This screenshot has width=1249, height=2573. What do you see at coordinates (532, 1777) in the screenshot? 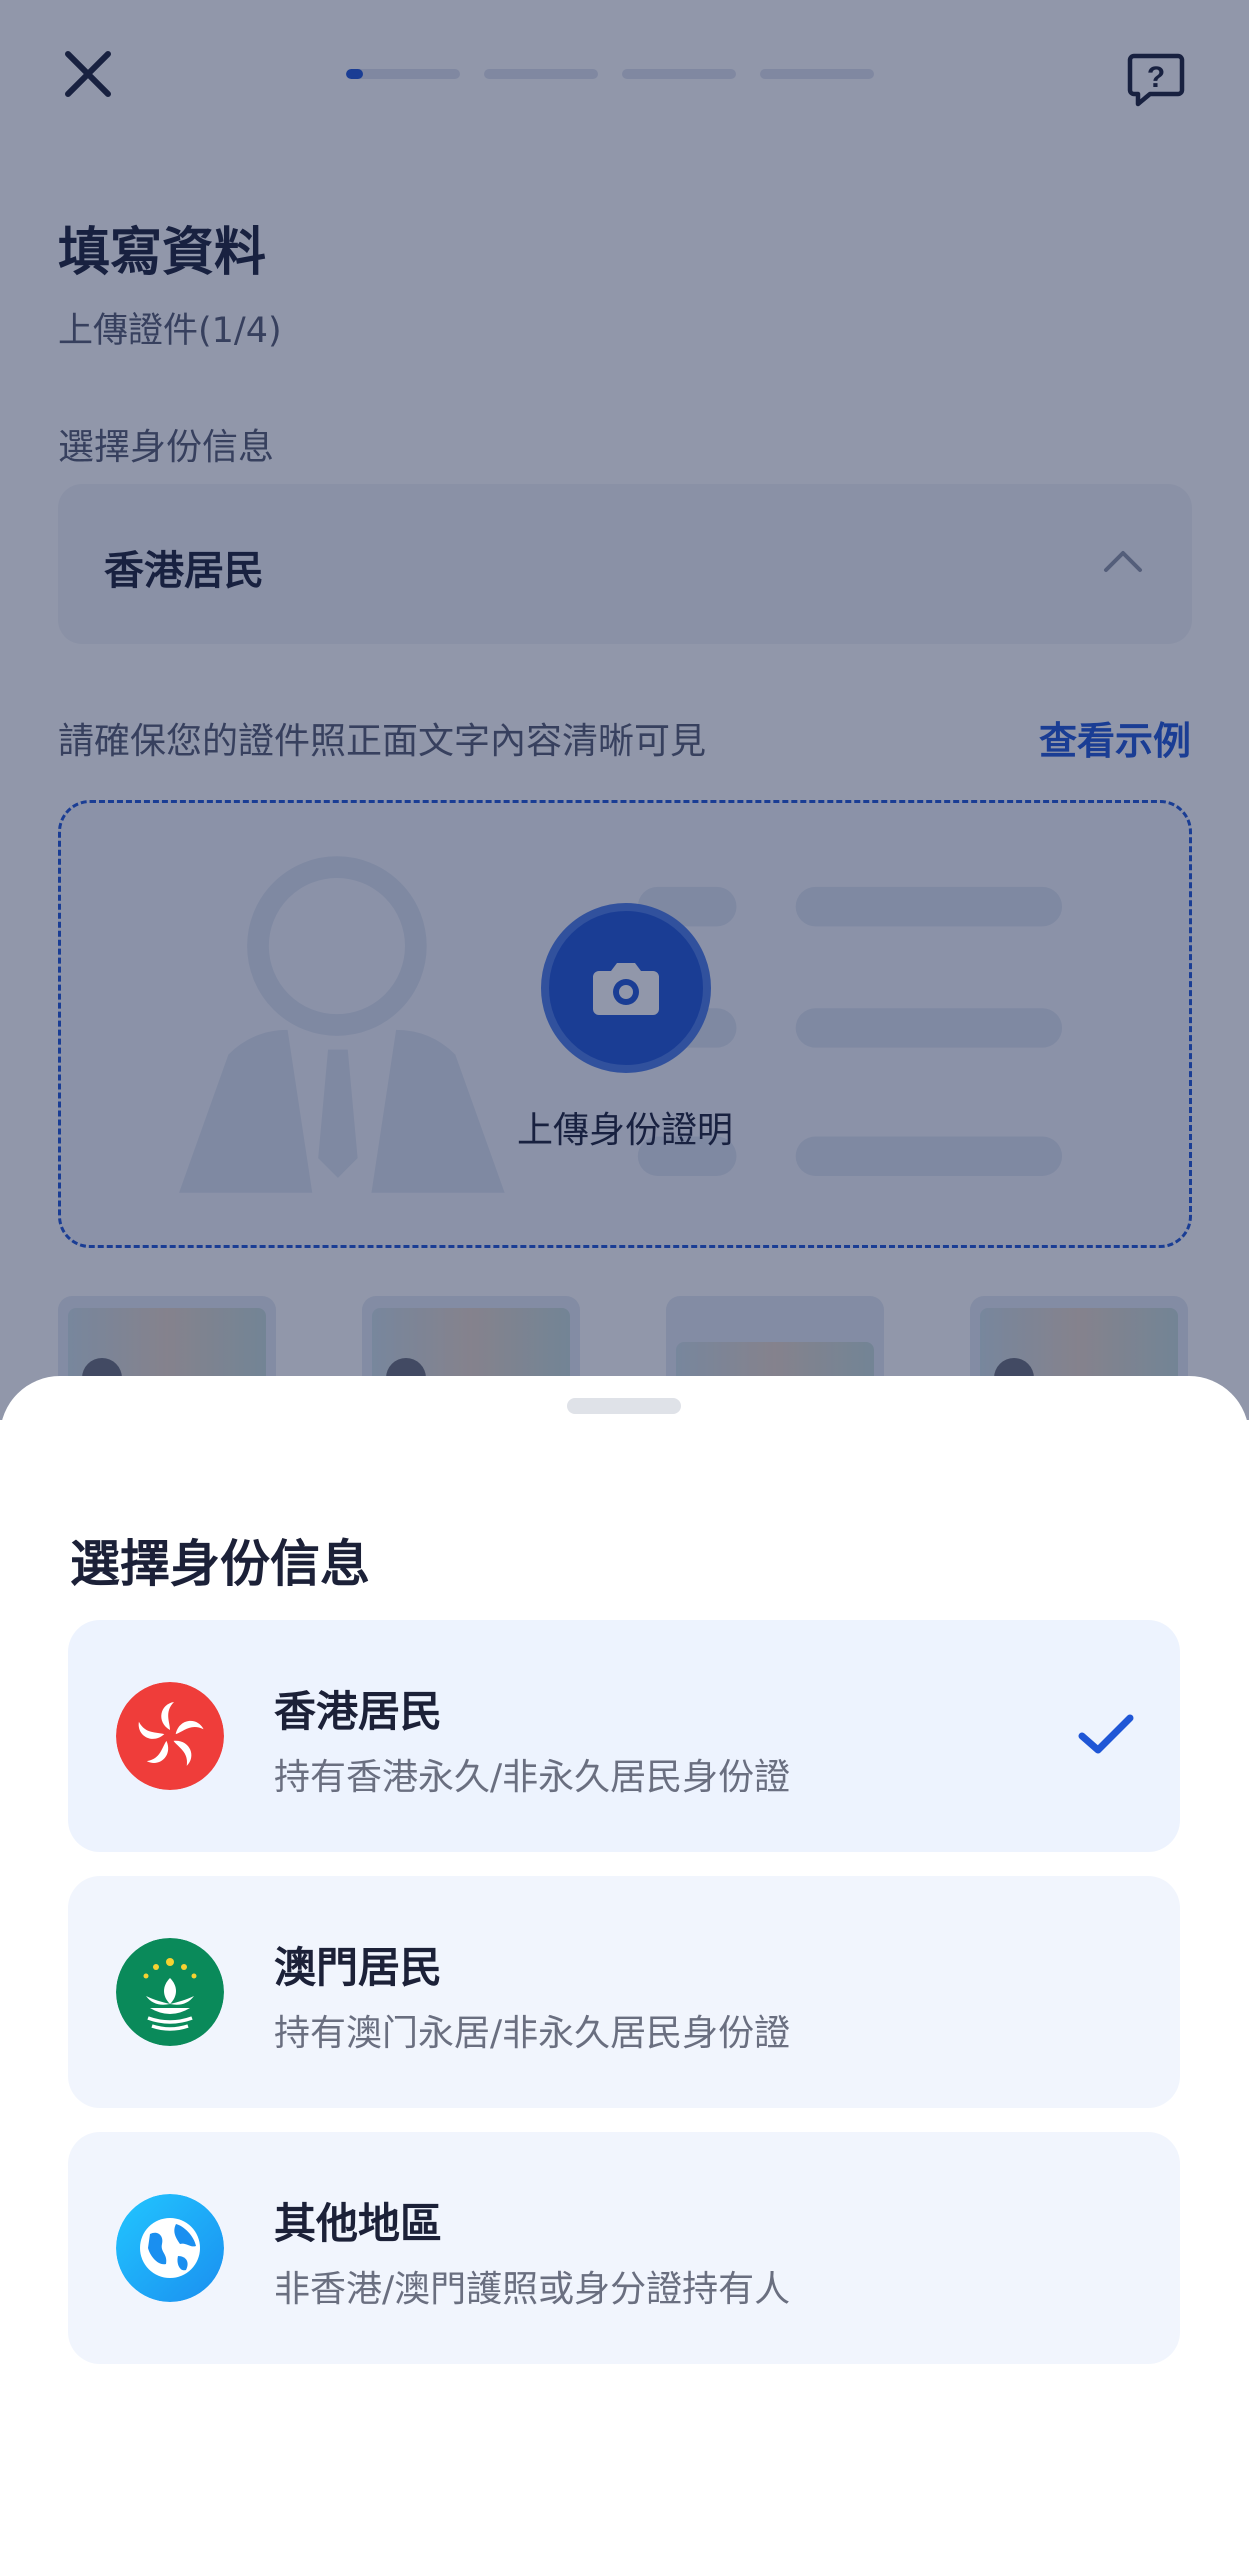
I see `option-description: 持有香港永久/非永久居民身份證` at bounding box center [532, 1777].